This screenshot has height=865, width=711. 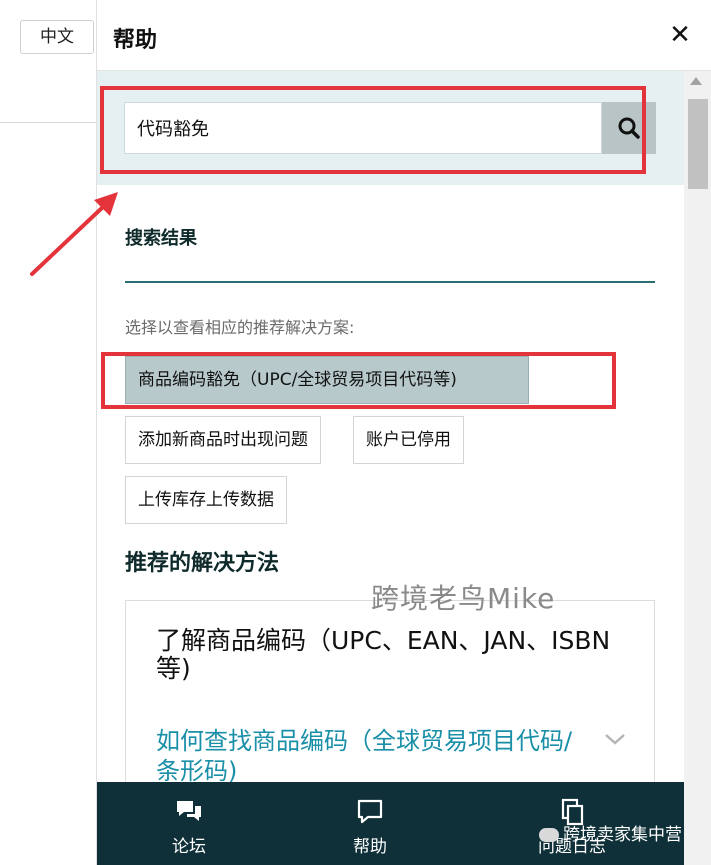 What do you see at coordinates (189, 823) in the screenshot?
I see `nav-forum: 论坛` at bounding box center [189, 823].